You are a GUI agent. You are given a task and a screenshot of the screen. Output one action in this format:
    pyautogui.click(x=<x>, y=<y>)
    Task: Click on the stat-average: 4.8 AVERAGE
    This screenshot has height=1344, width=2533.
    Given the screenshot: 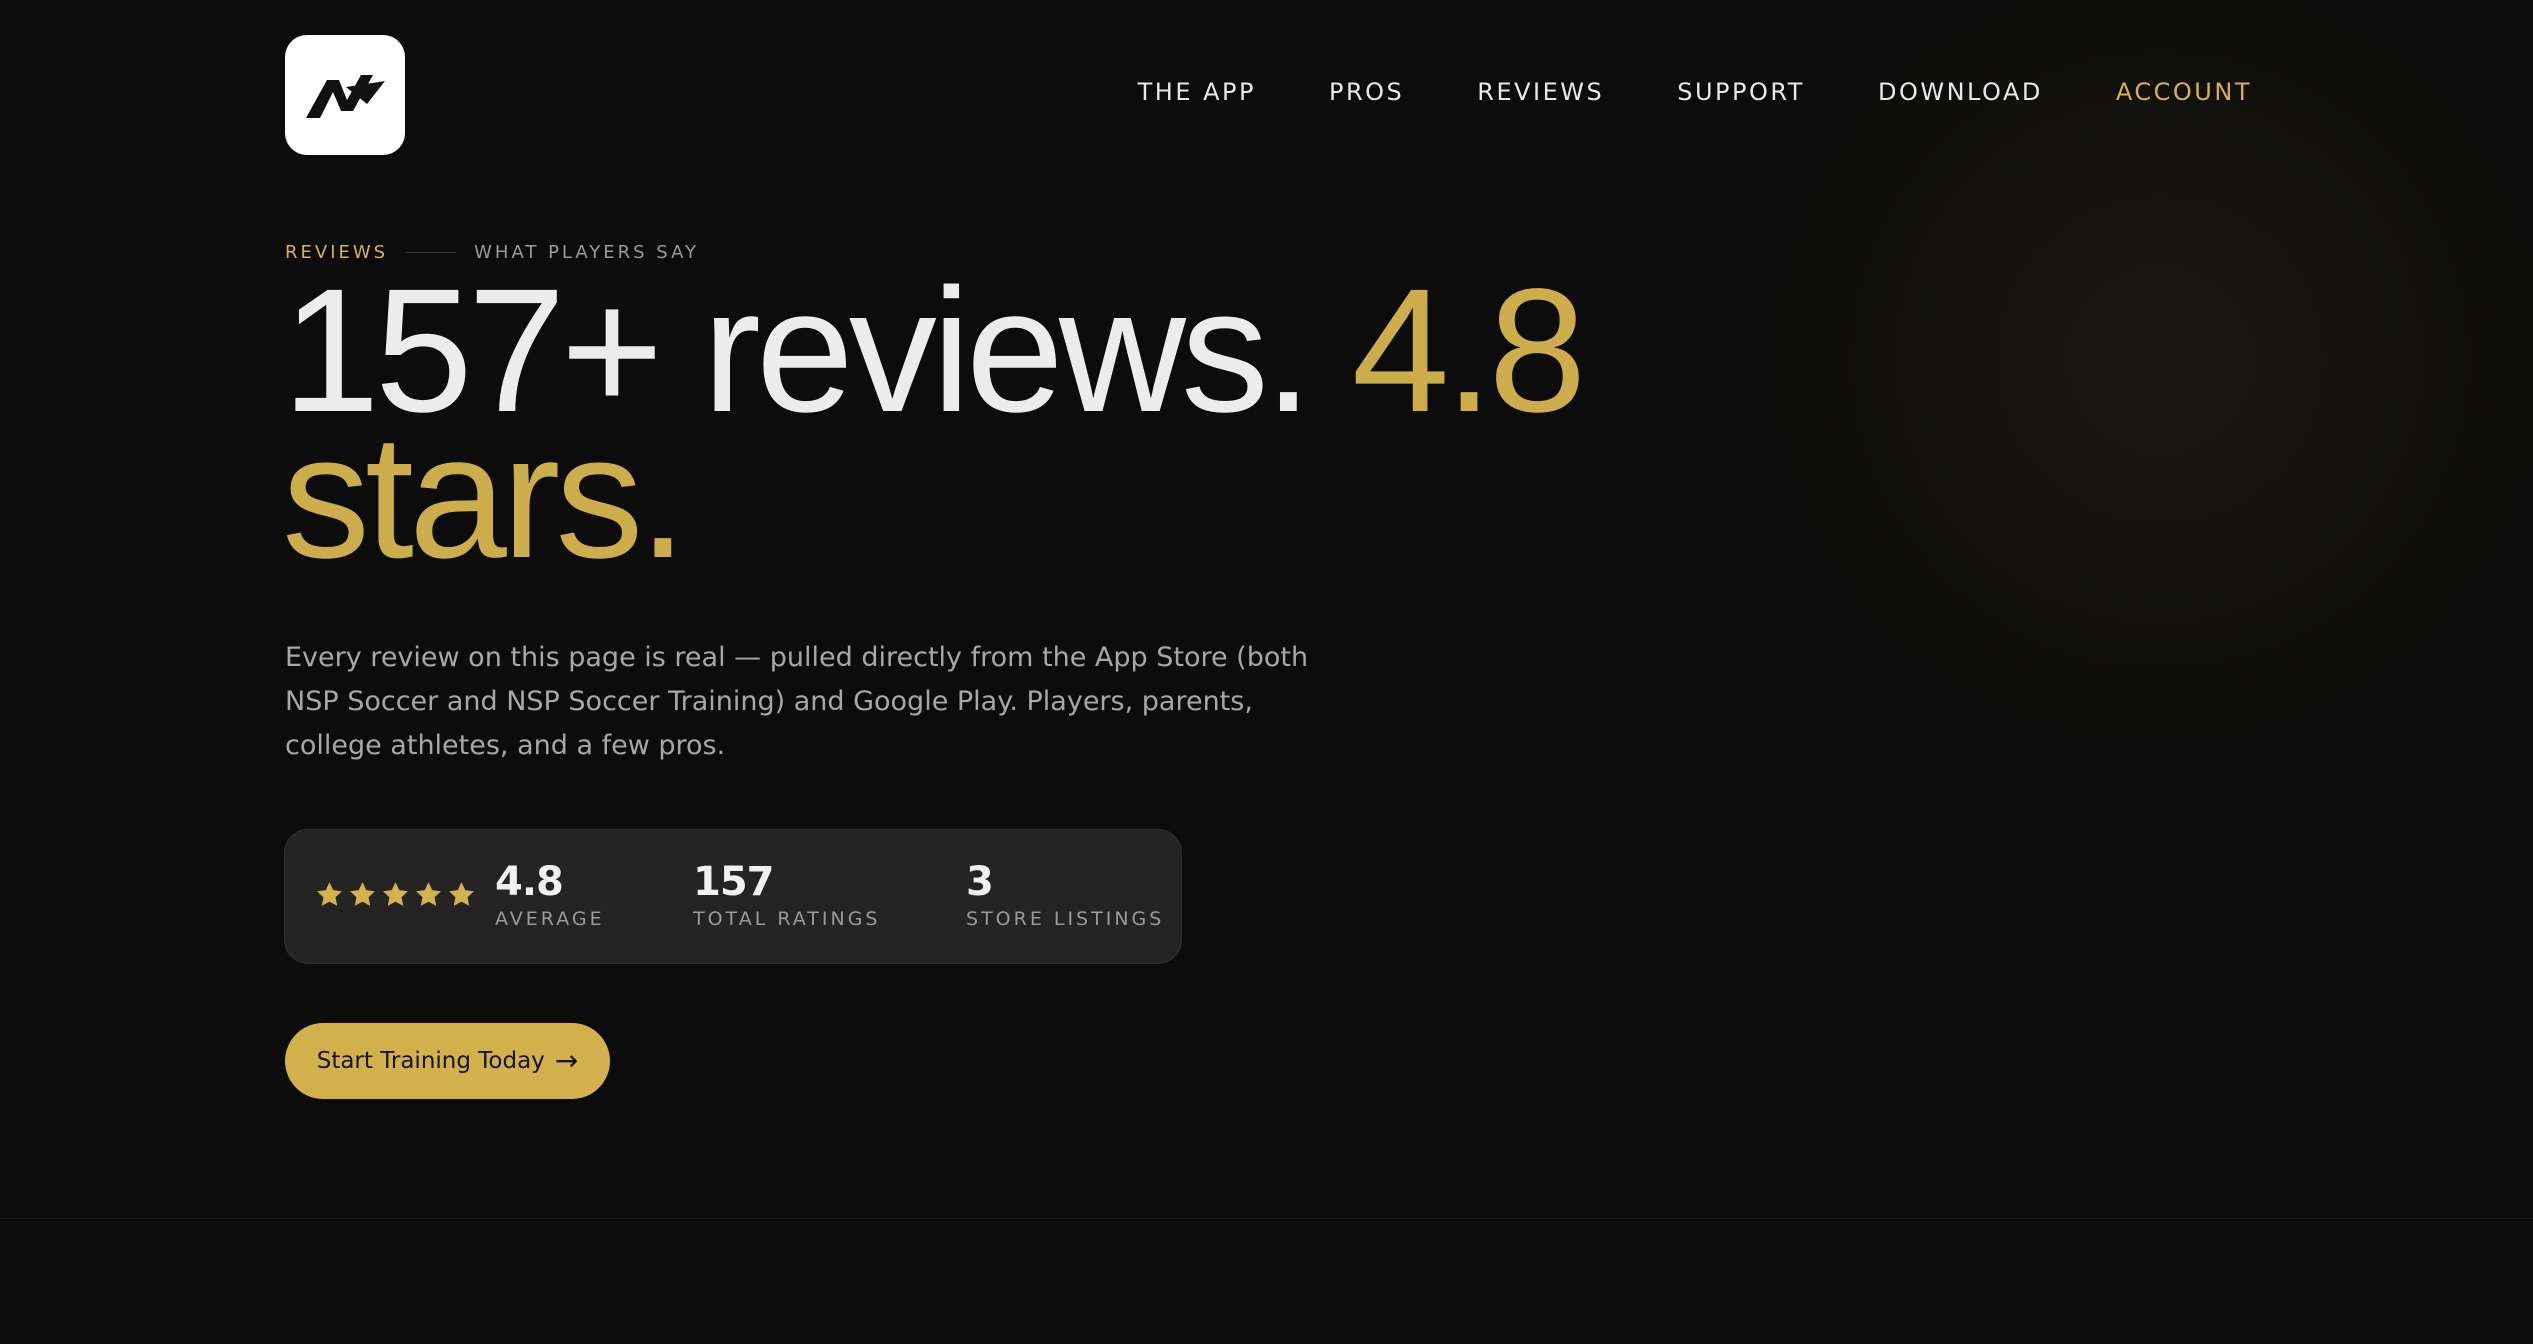 What is the action you would take?
    pyautogui.click(x=550, y=895)
    